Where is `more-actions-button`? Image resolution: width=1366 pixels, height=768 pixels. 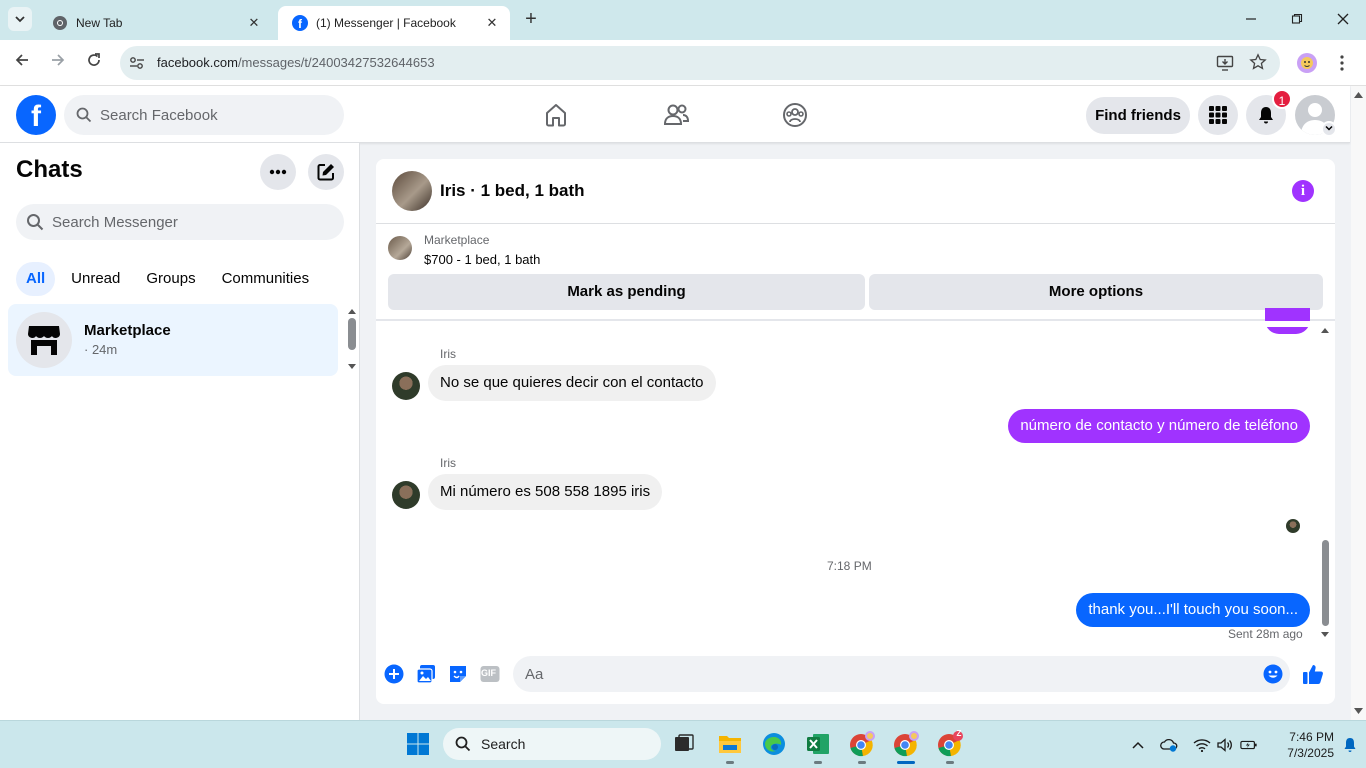 more-actions-button is located at coordinates (394, 674).